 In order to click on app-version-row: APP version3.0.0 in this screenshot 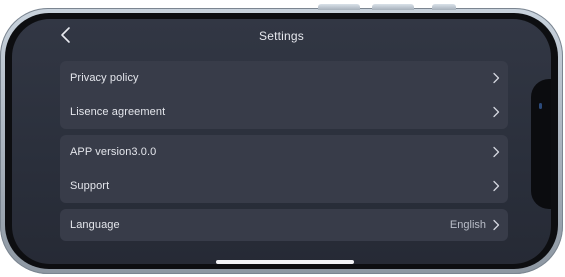, I will do `click(284, 152)`.